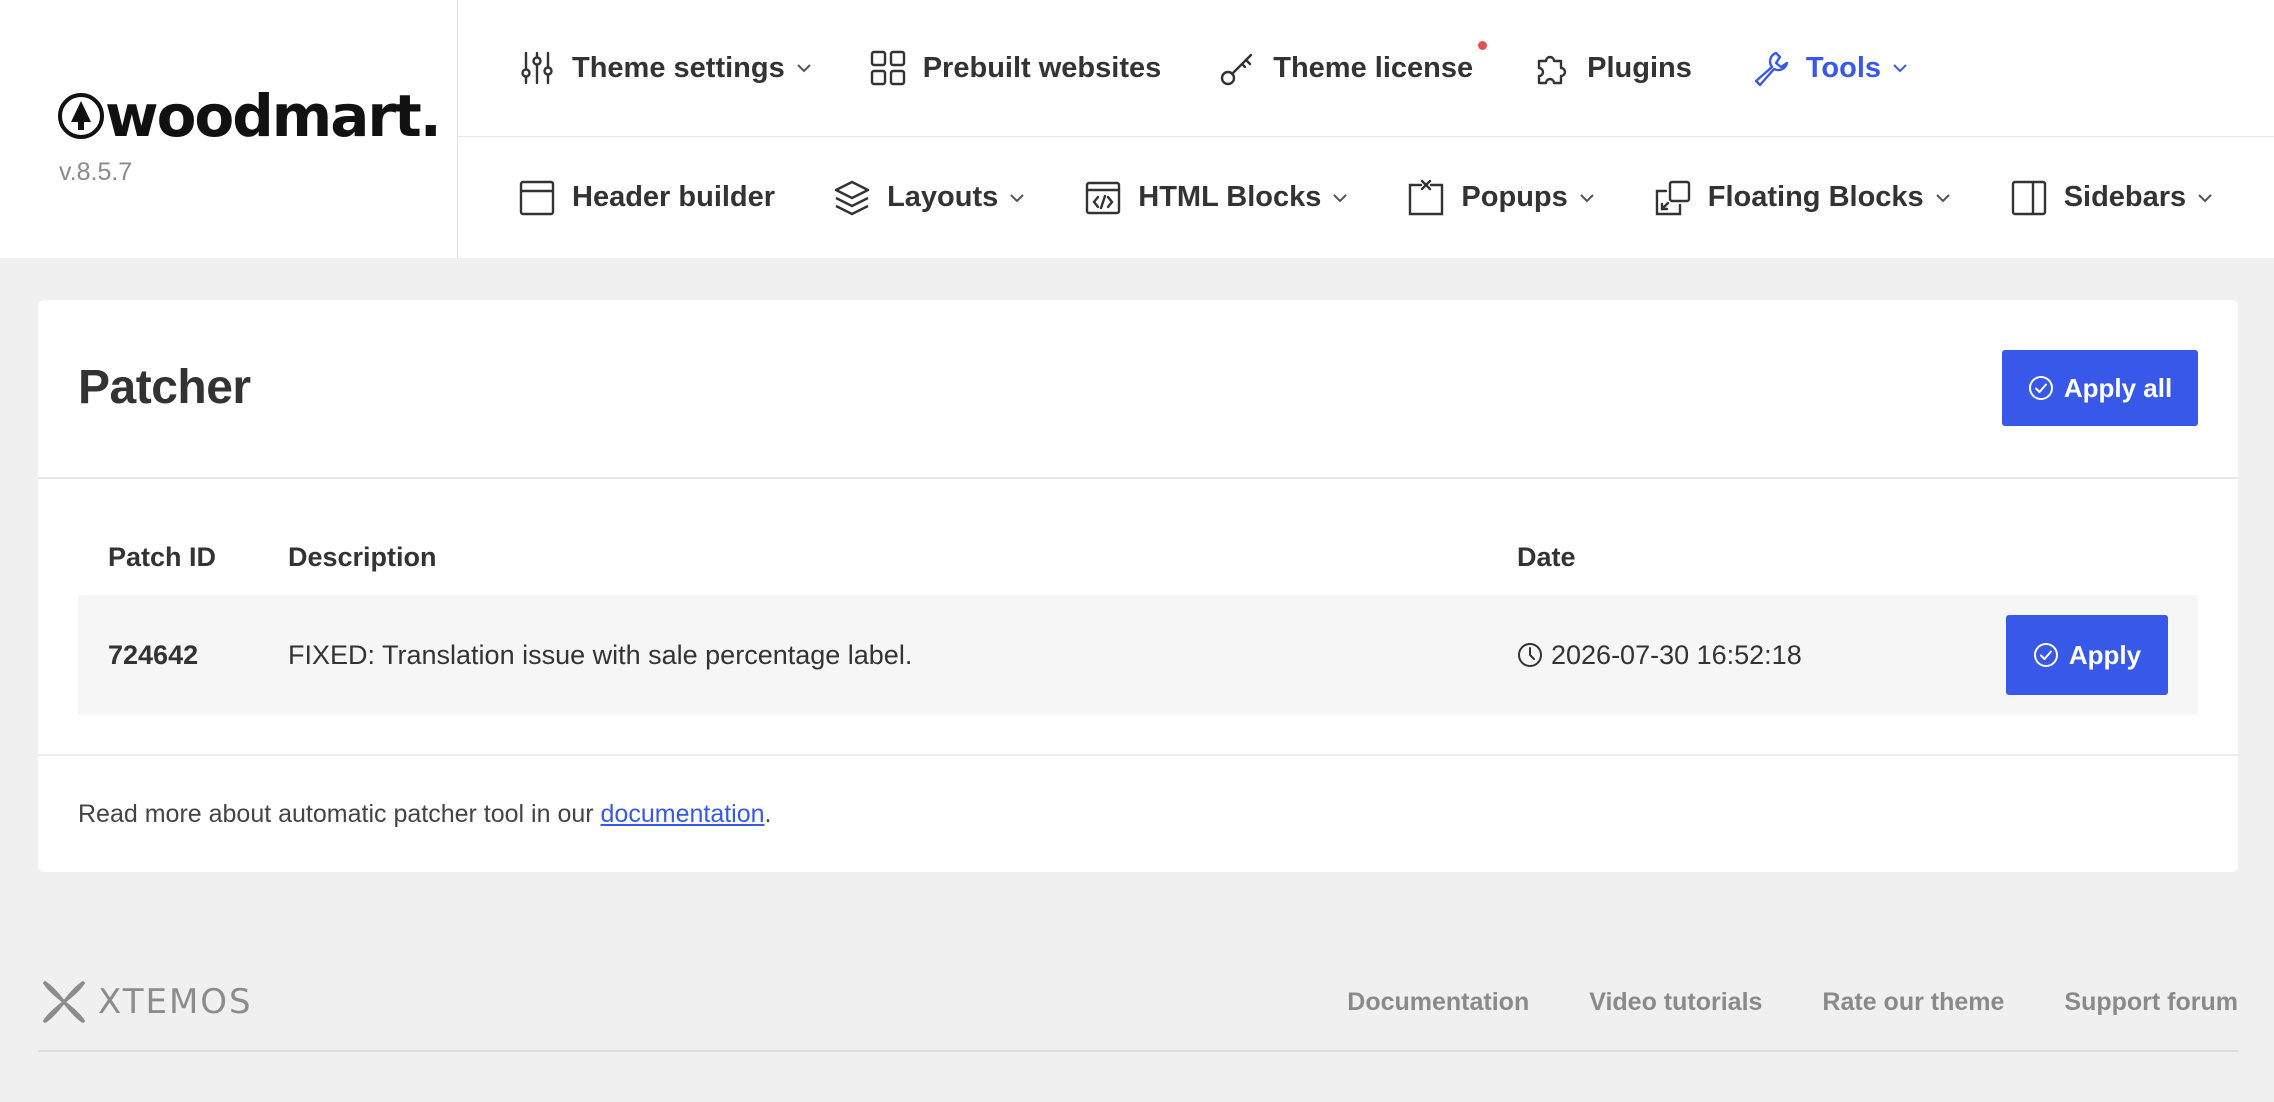  I want to click on nav-layouts: Layouts, so click(929, 198).